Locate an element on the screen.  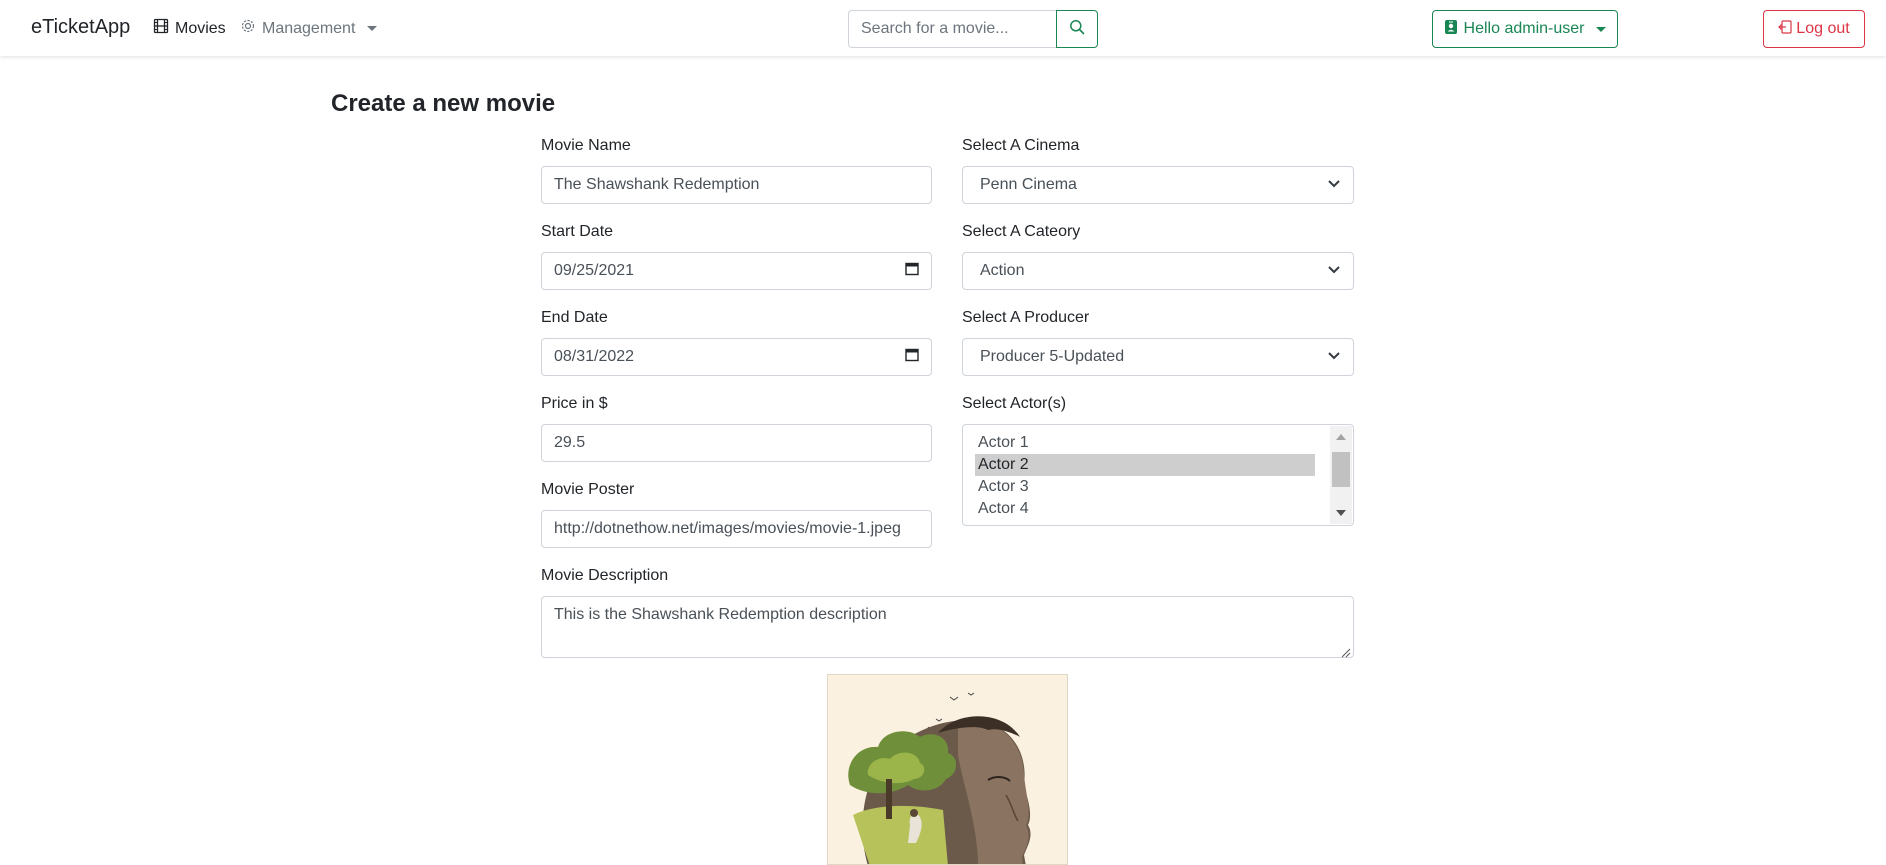
start-date-input: 09/25/2021 is located at coordinates (736, 271).